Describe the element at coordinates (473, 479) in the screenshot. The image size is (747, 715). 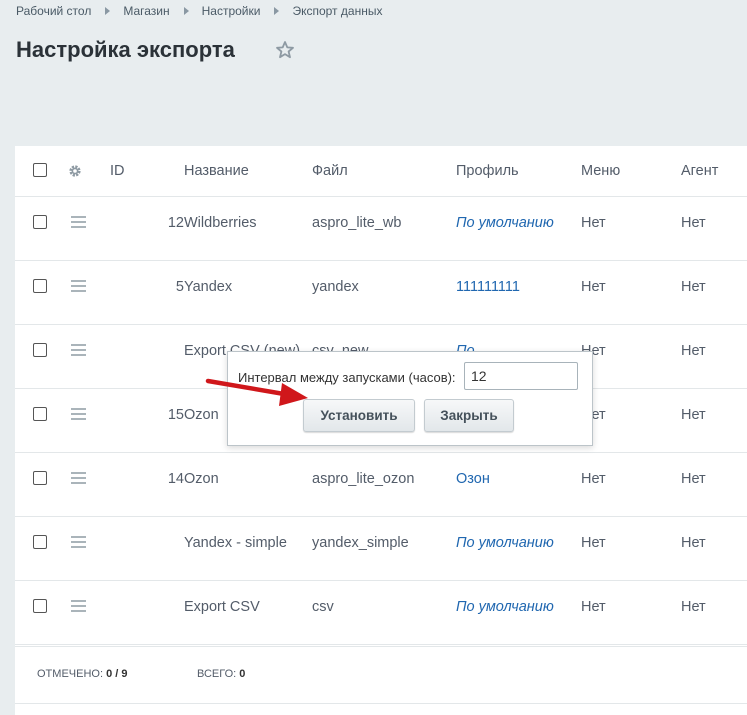
I see `row-profile-link: Озон` at that location.